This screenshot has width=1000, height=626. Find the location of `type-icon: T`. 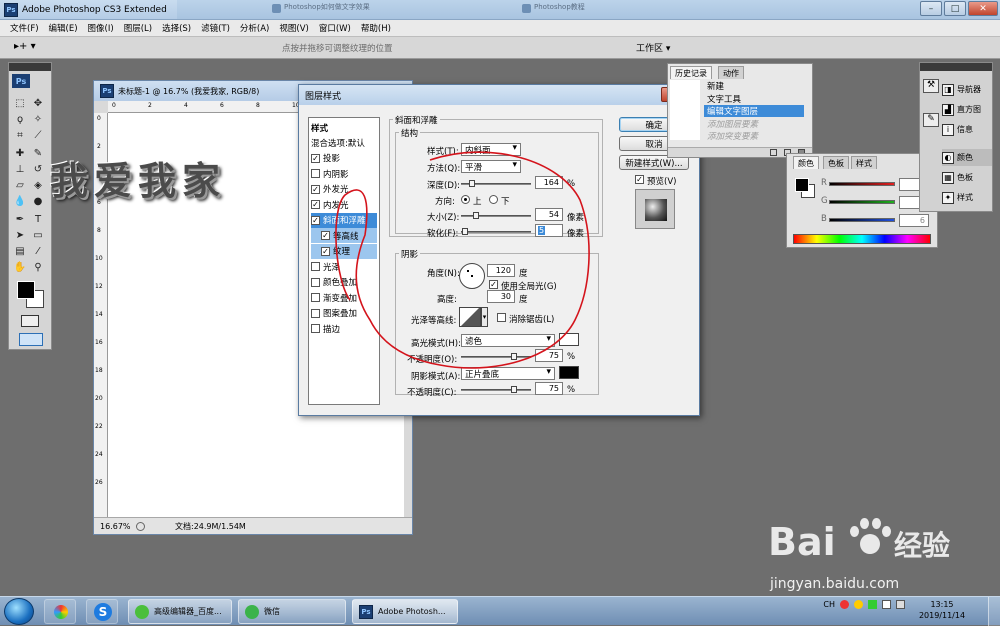

type-icon: T is located at coordinates (38, 219).